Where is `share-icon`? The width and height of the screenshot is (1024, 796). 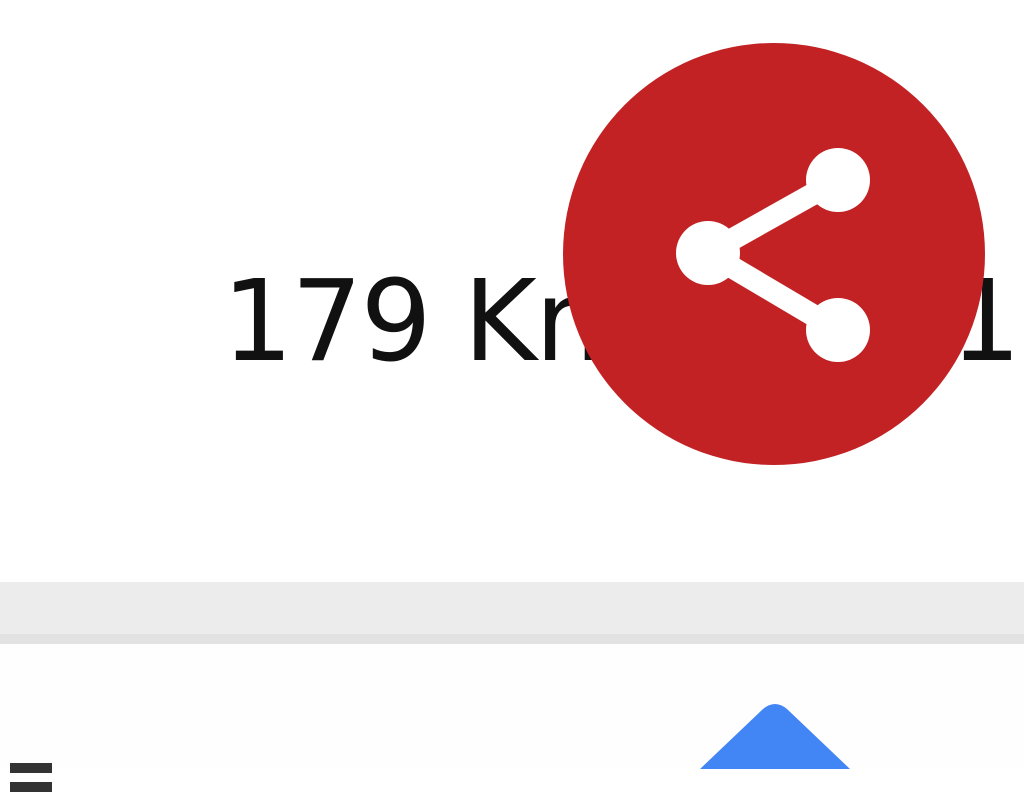
share-icon is located at coordinates (773, 255).